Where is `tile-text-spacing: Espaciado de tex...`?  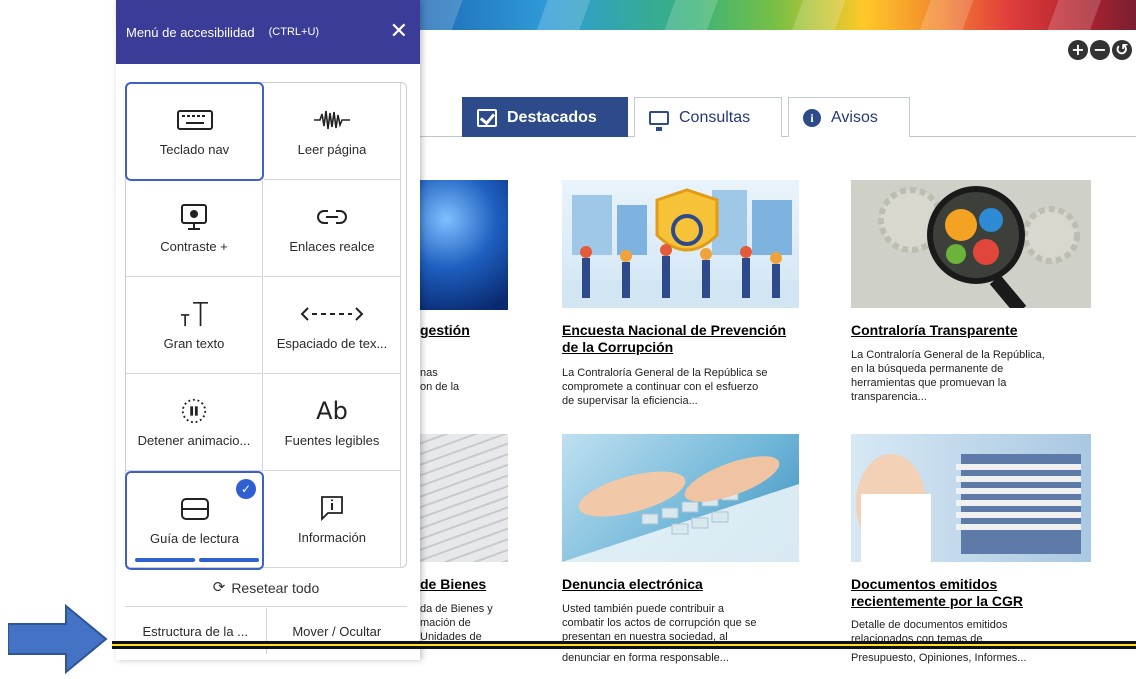
tile-text-spacing: Espaciado de tex... is located at coordinates (332, 325).